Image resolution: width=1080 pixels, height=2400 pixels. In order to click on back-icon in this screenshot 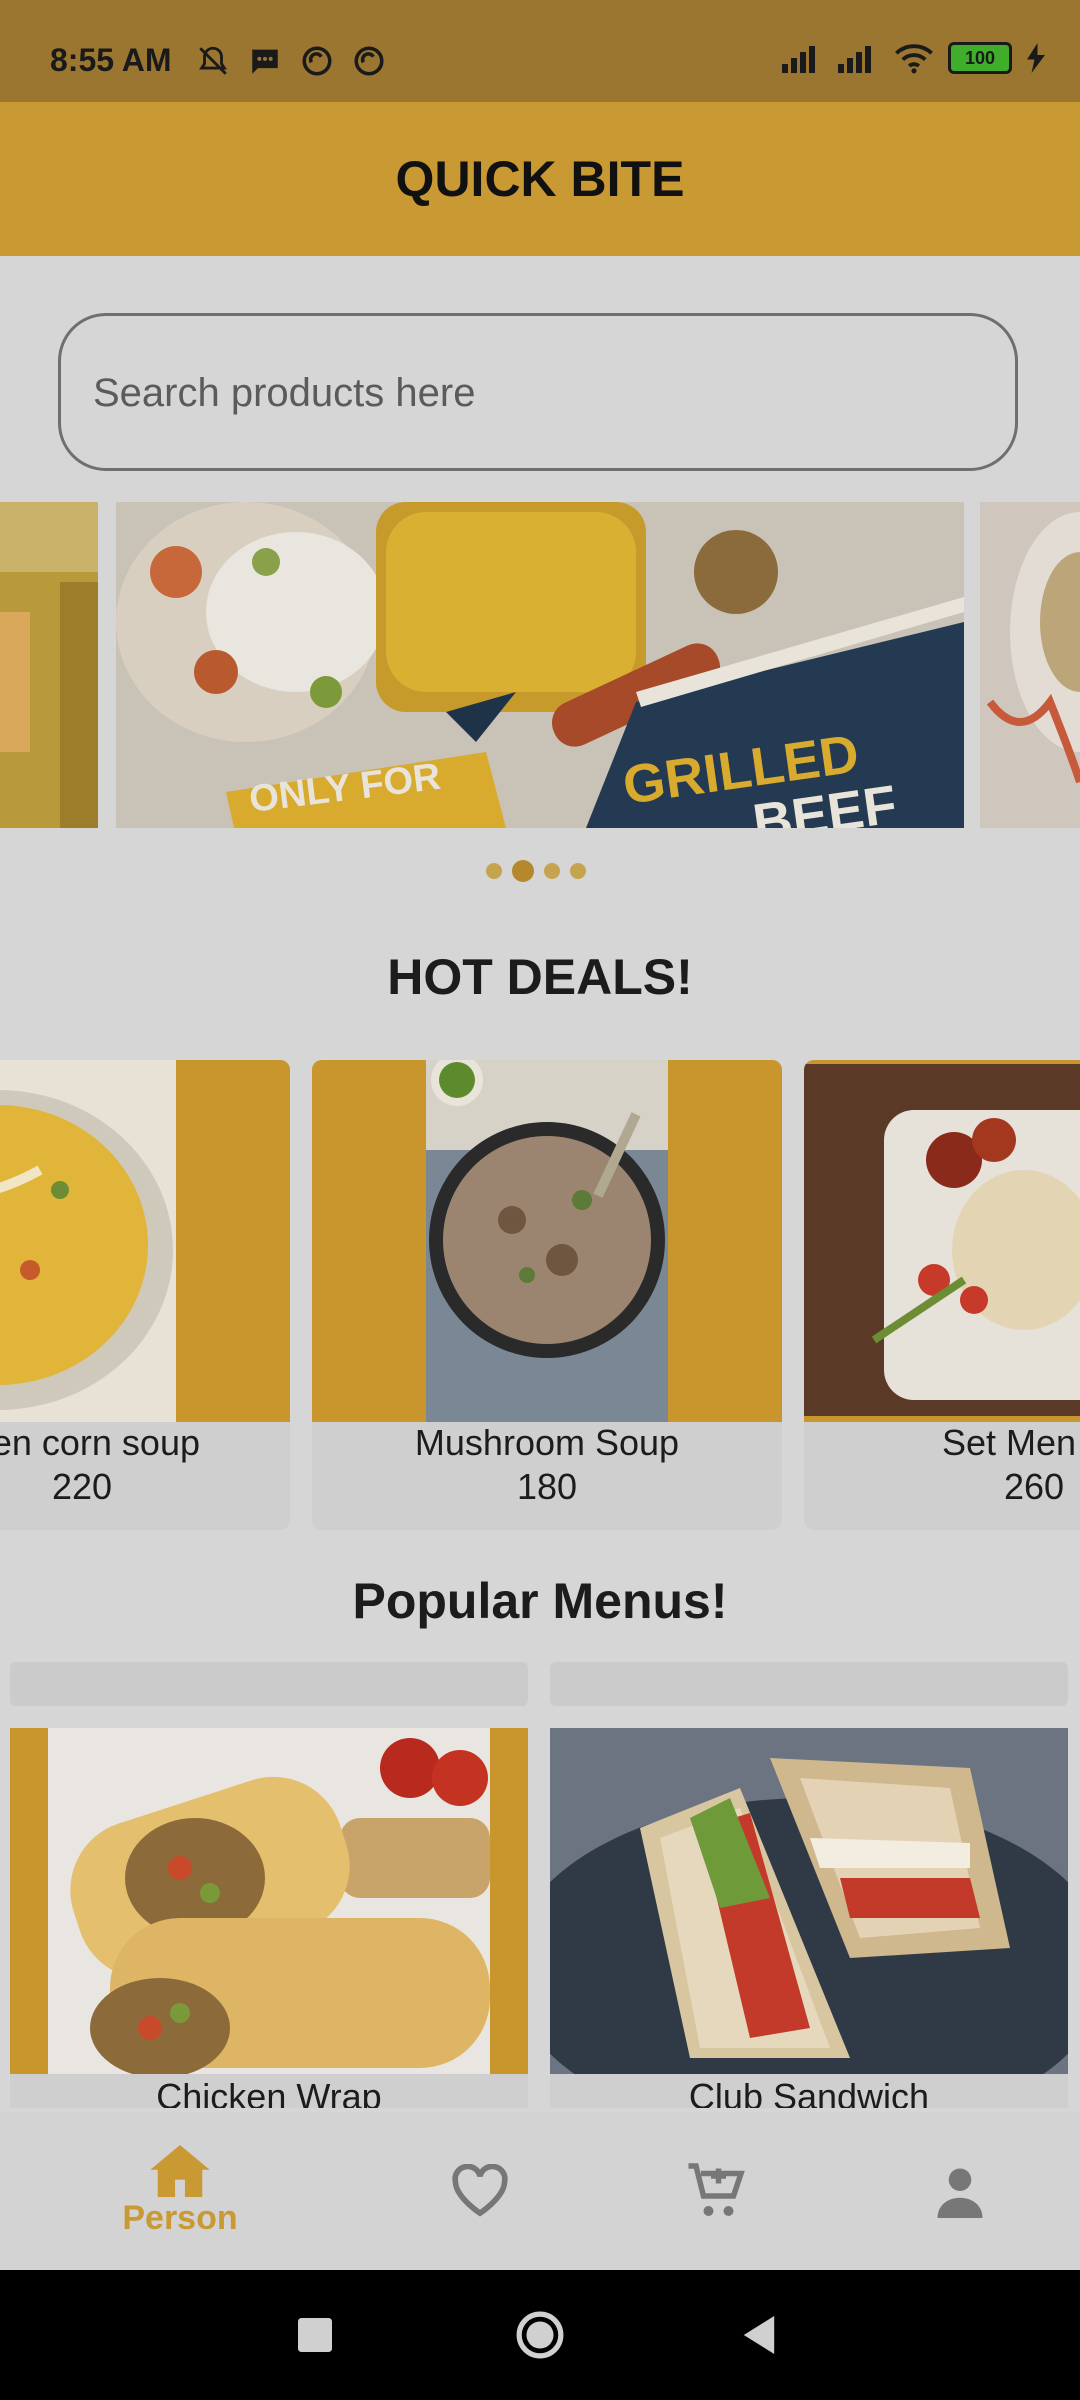, I will do `click(759, 2335)`.